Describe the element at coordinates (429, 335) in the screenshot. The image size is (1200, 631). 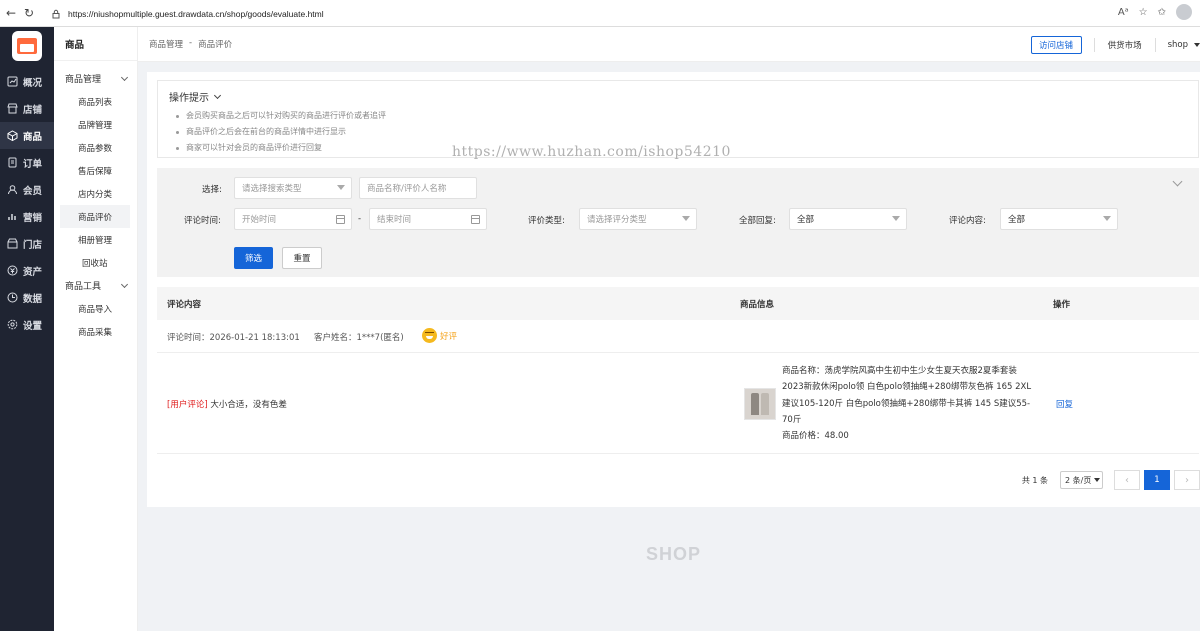
I see `smile-icon` at that location.